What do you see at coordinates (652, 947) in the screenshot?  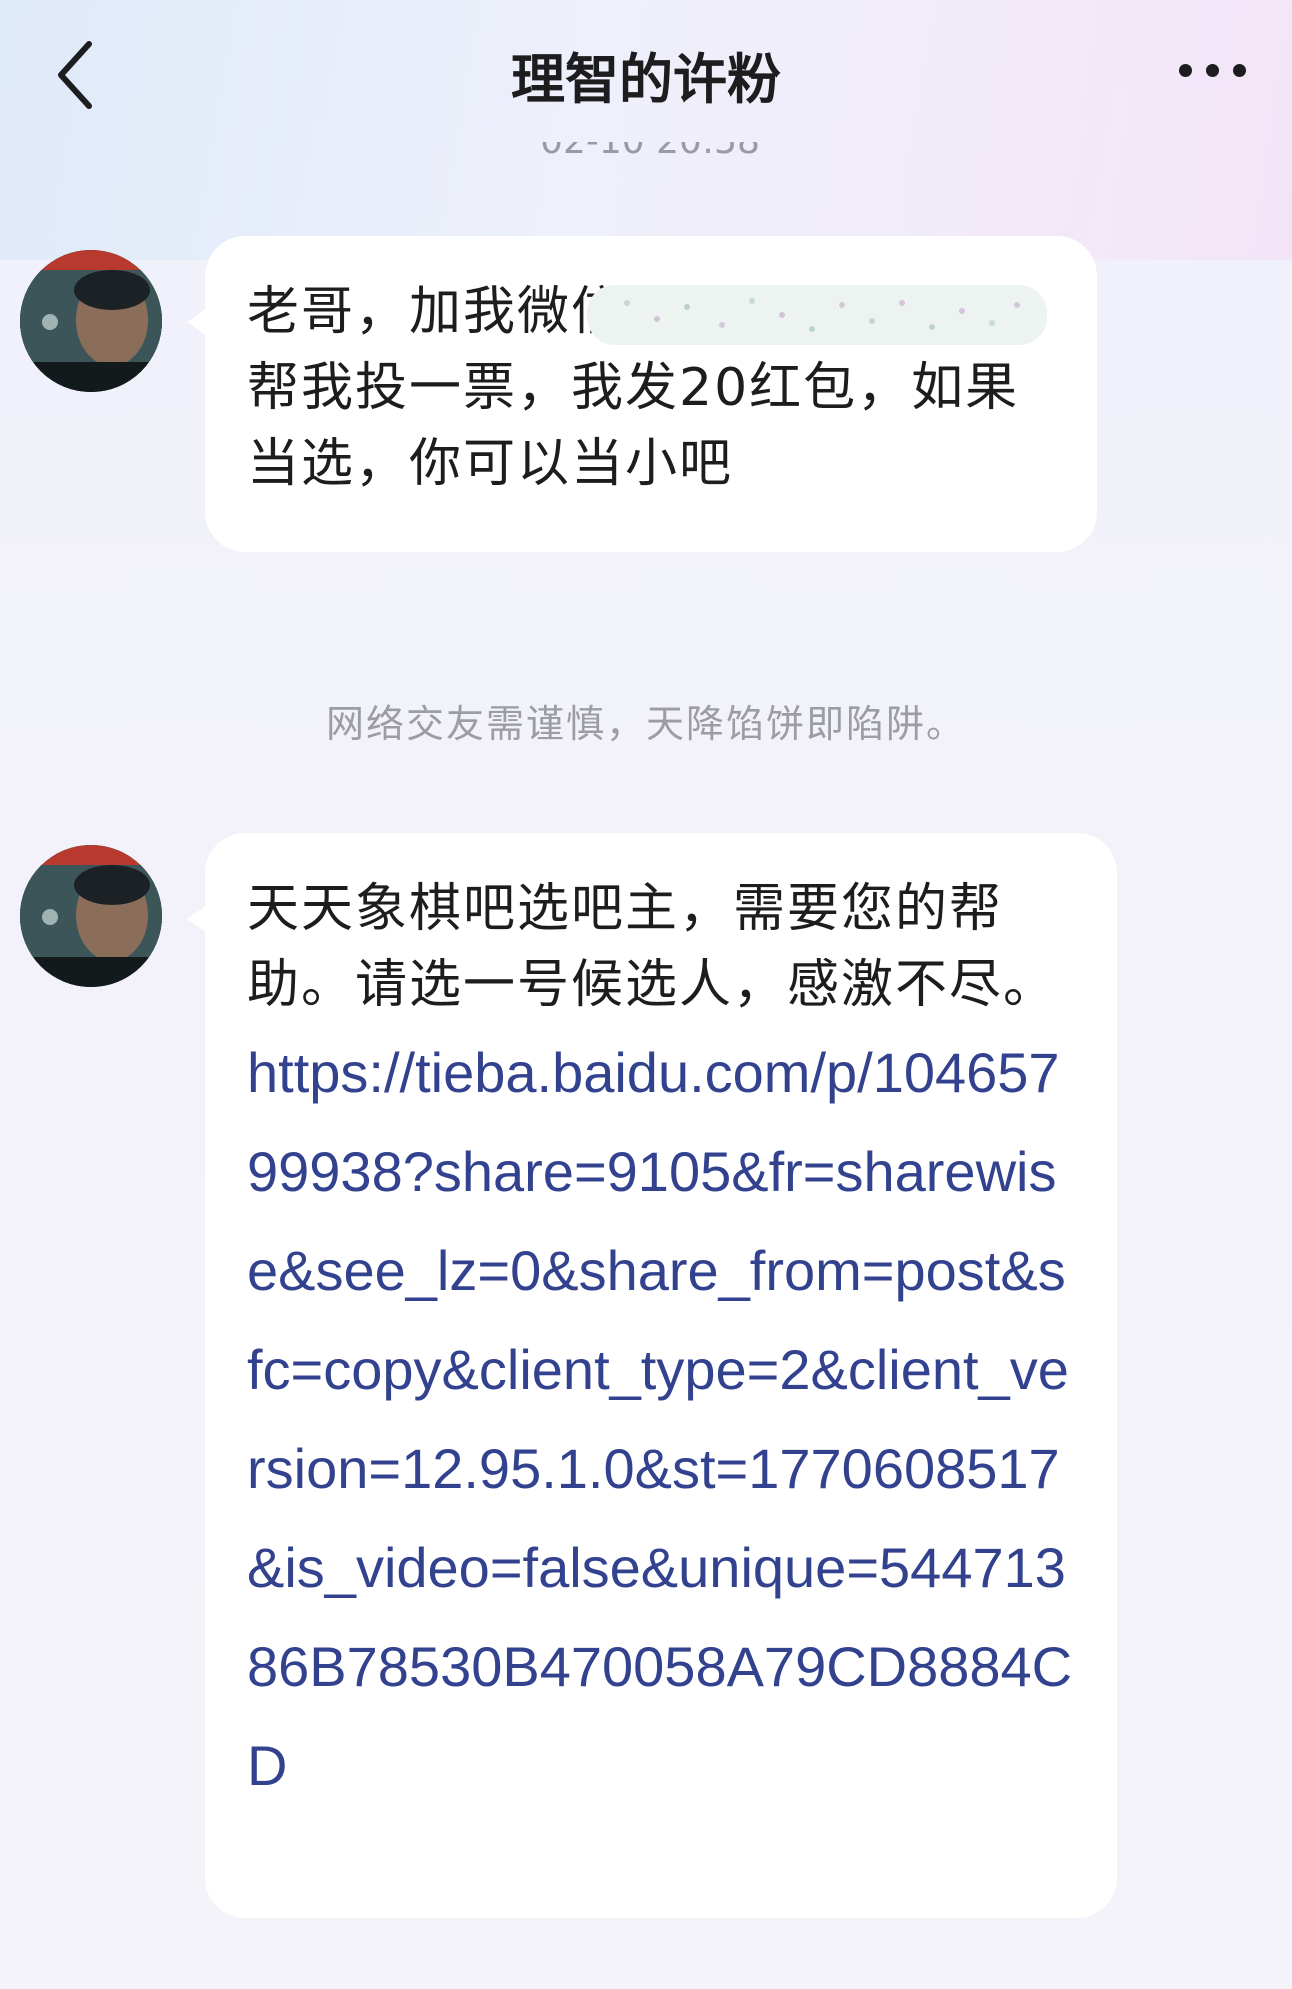 I see `message-text-prefix: 天天象棋吧选吧主，需要您的帮助。请选一号候选人，感激不尽。` at bounding box center [652, 947].